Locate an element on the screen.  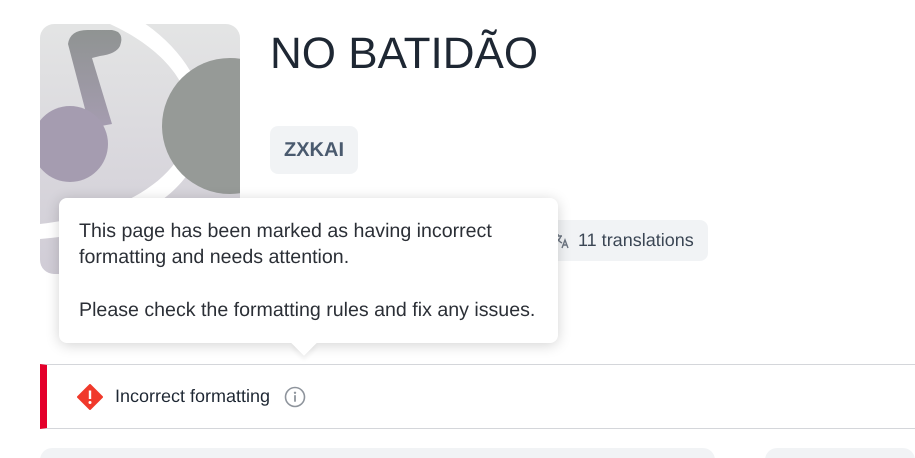
tooltip-text: This page has been marked as having incorrect formatting and needs attention. is located at coordinates (286, 244).